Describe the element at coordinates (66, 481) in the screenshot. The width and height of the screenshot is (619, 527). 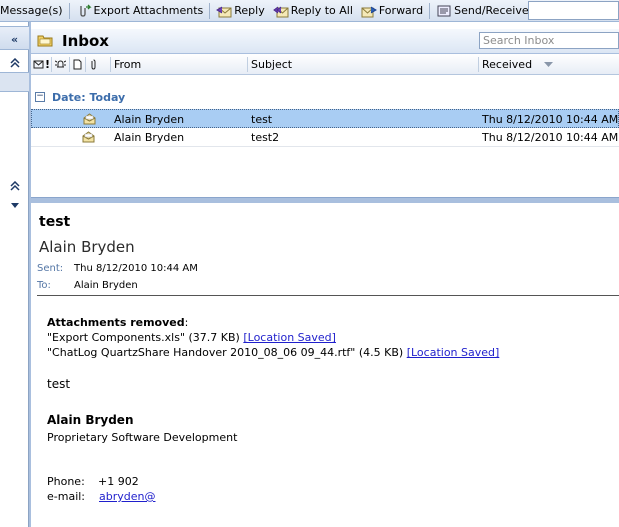
I see `phone-label: Phone:` at that location.